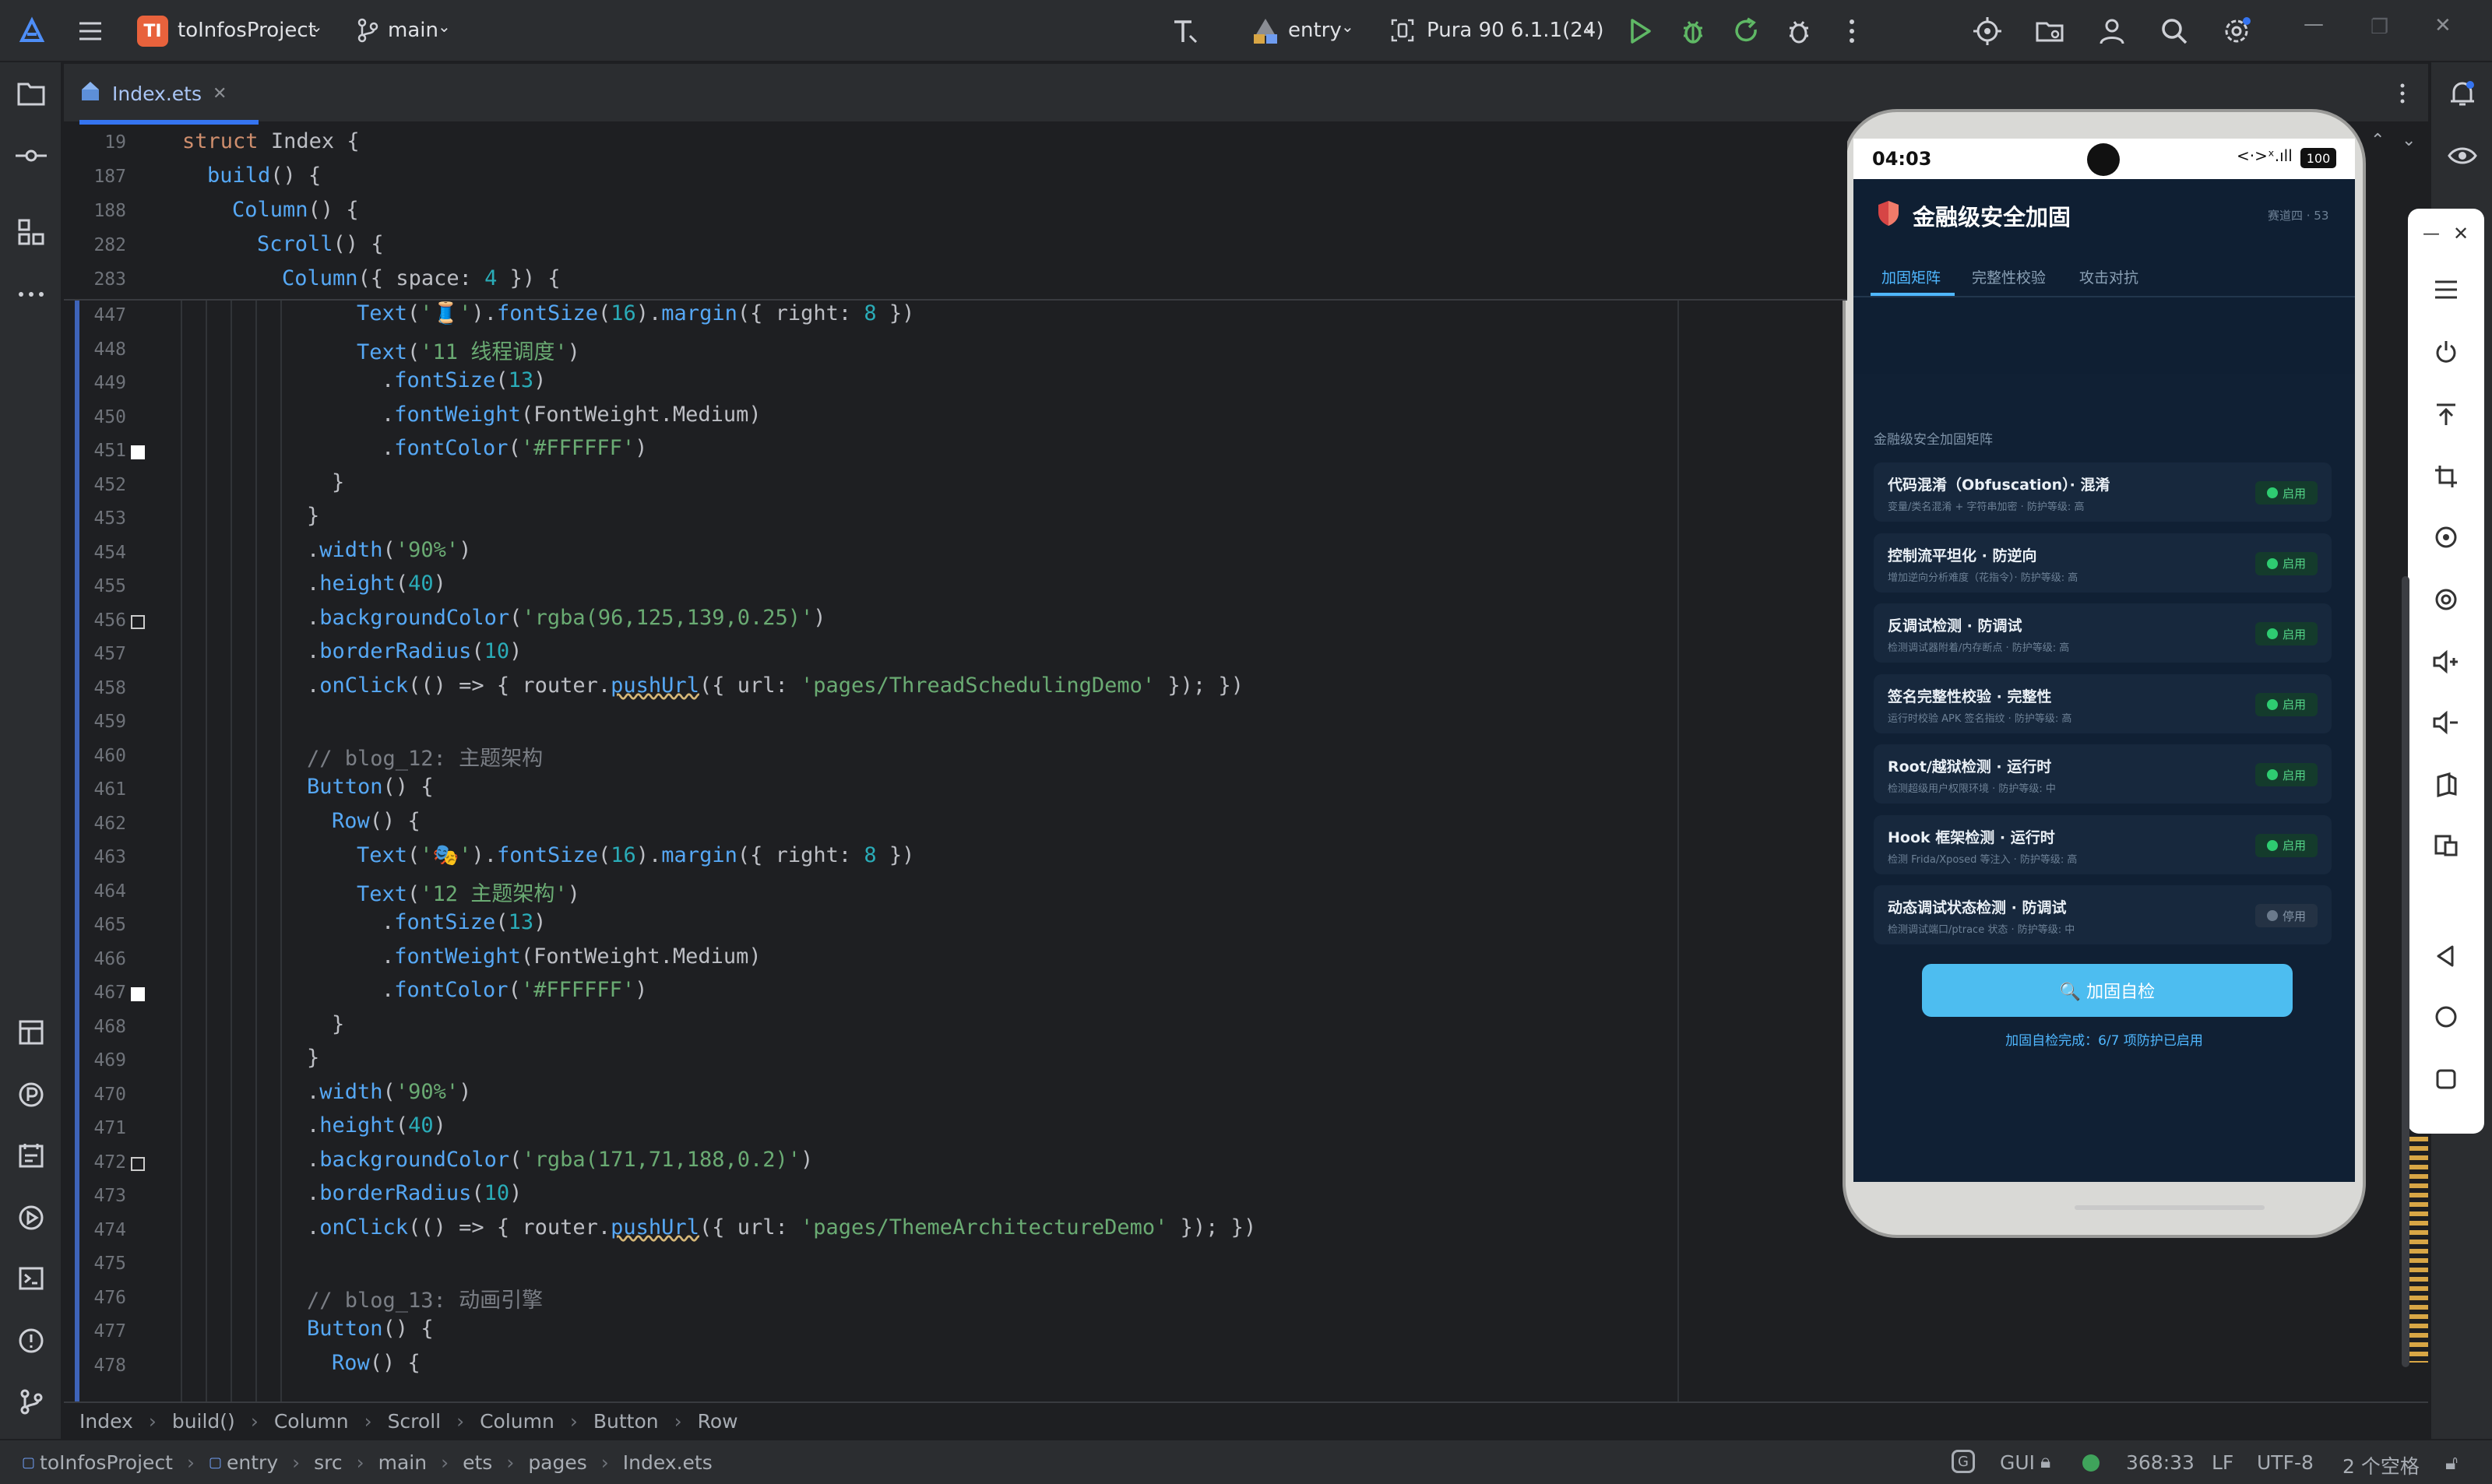 This screenshot has width=2492, height=1484. I want to click on rotate-icon, so click(2446, 537).